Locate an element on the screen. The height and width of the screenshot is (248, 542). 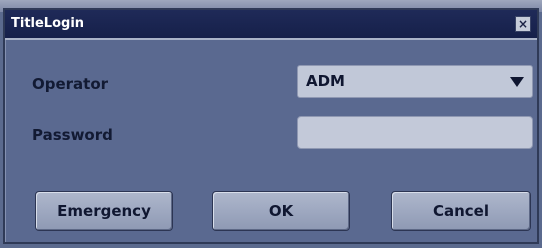
operator-select: ADM is located at coordinates (415, 81).